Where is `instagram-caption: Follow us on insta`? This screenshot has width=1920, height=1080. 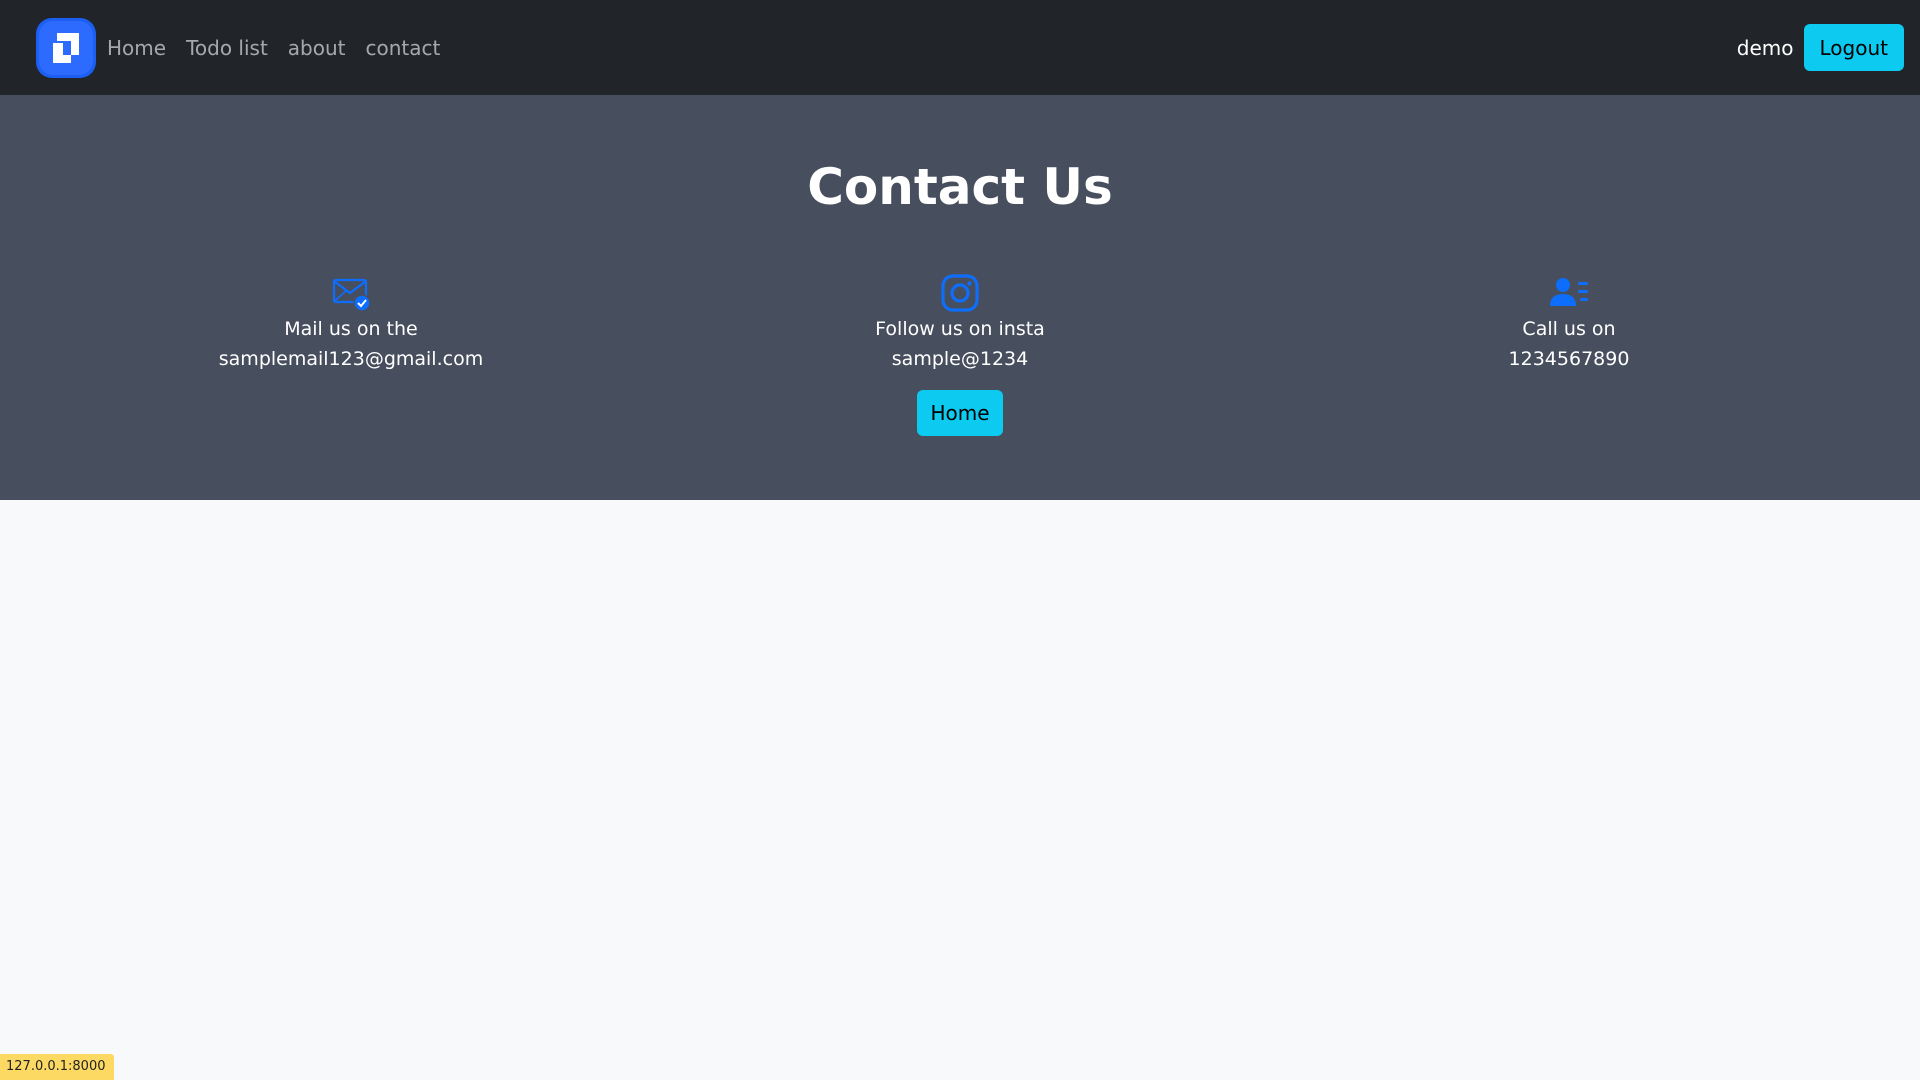
instagram-caption: Follow us on insta is located at coordinates (960, 329).